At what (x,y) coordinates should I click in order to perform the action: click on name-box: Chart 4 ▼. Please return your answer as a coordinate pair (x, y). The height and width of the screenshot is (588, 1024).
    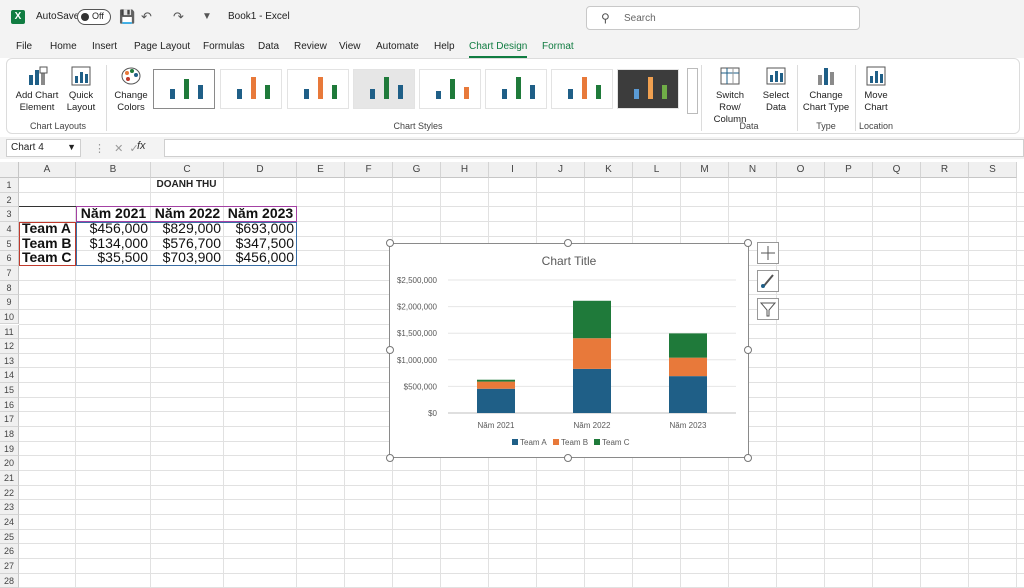
    Looking at the image, I should click on (43, 148).